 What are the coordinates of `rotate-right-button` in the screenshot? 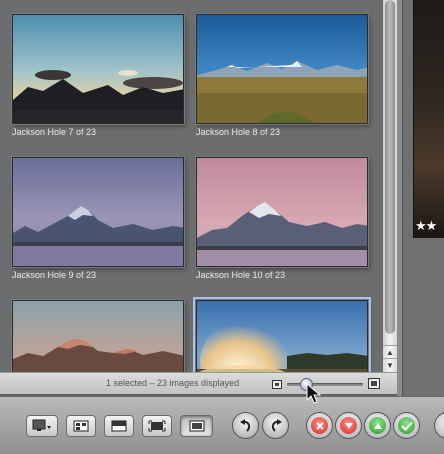 It's located at (275, 425).